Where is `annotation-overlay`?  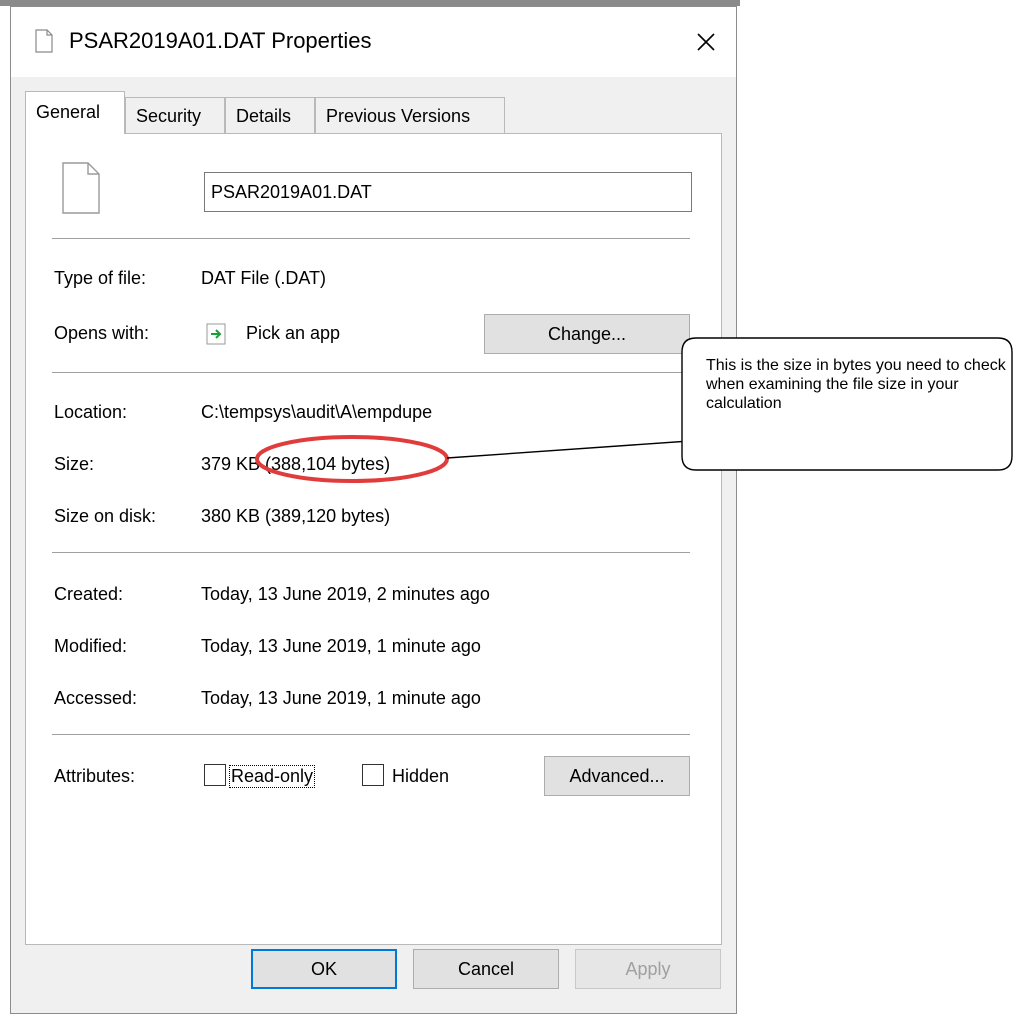 annotation-overlay is located at coordinates (634, 410).